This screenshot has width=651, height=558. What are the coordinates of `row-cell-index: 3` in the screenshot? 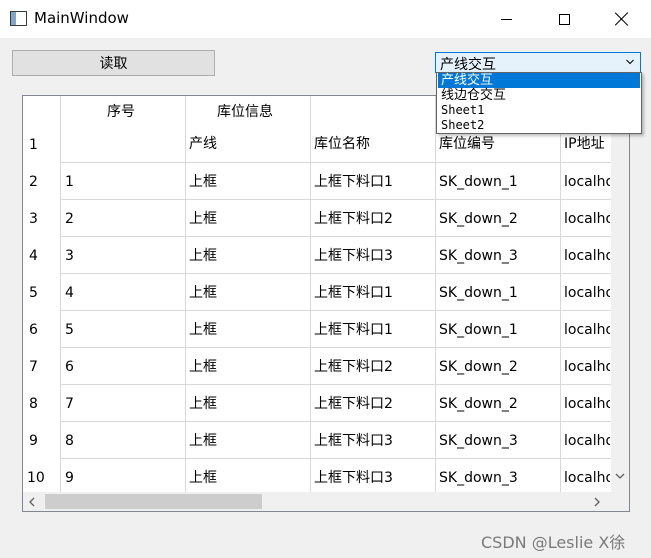 It's located at (69, 256).